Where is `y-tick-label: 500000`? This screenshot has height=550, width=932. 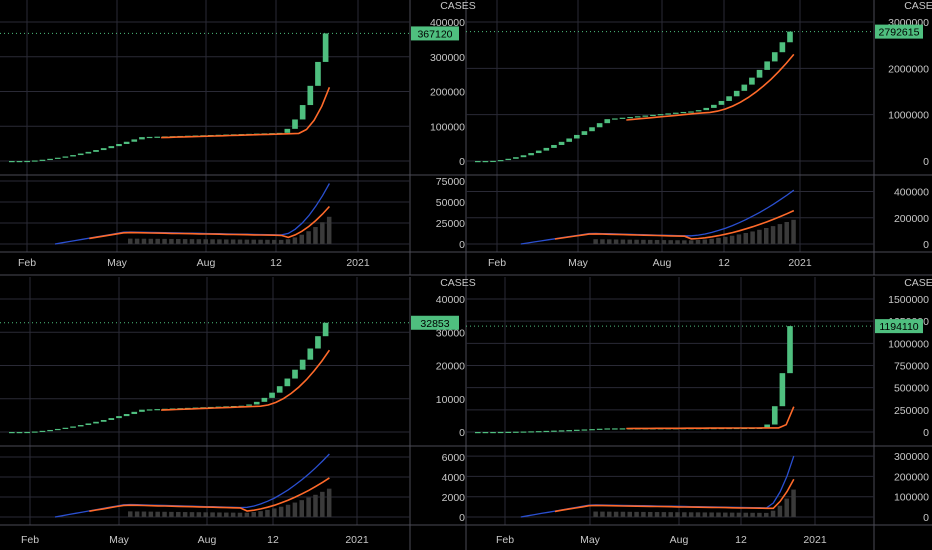 y-tick-label: 500000 is located at coordinates (911, 389).